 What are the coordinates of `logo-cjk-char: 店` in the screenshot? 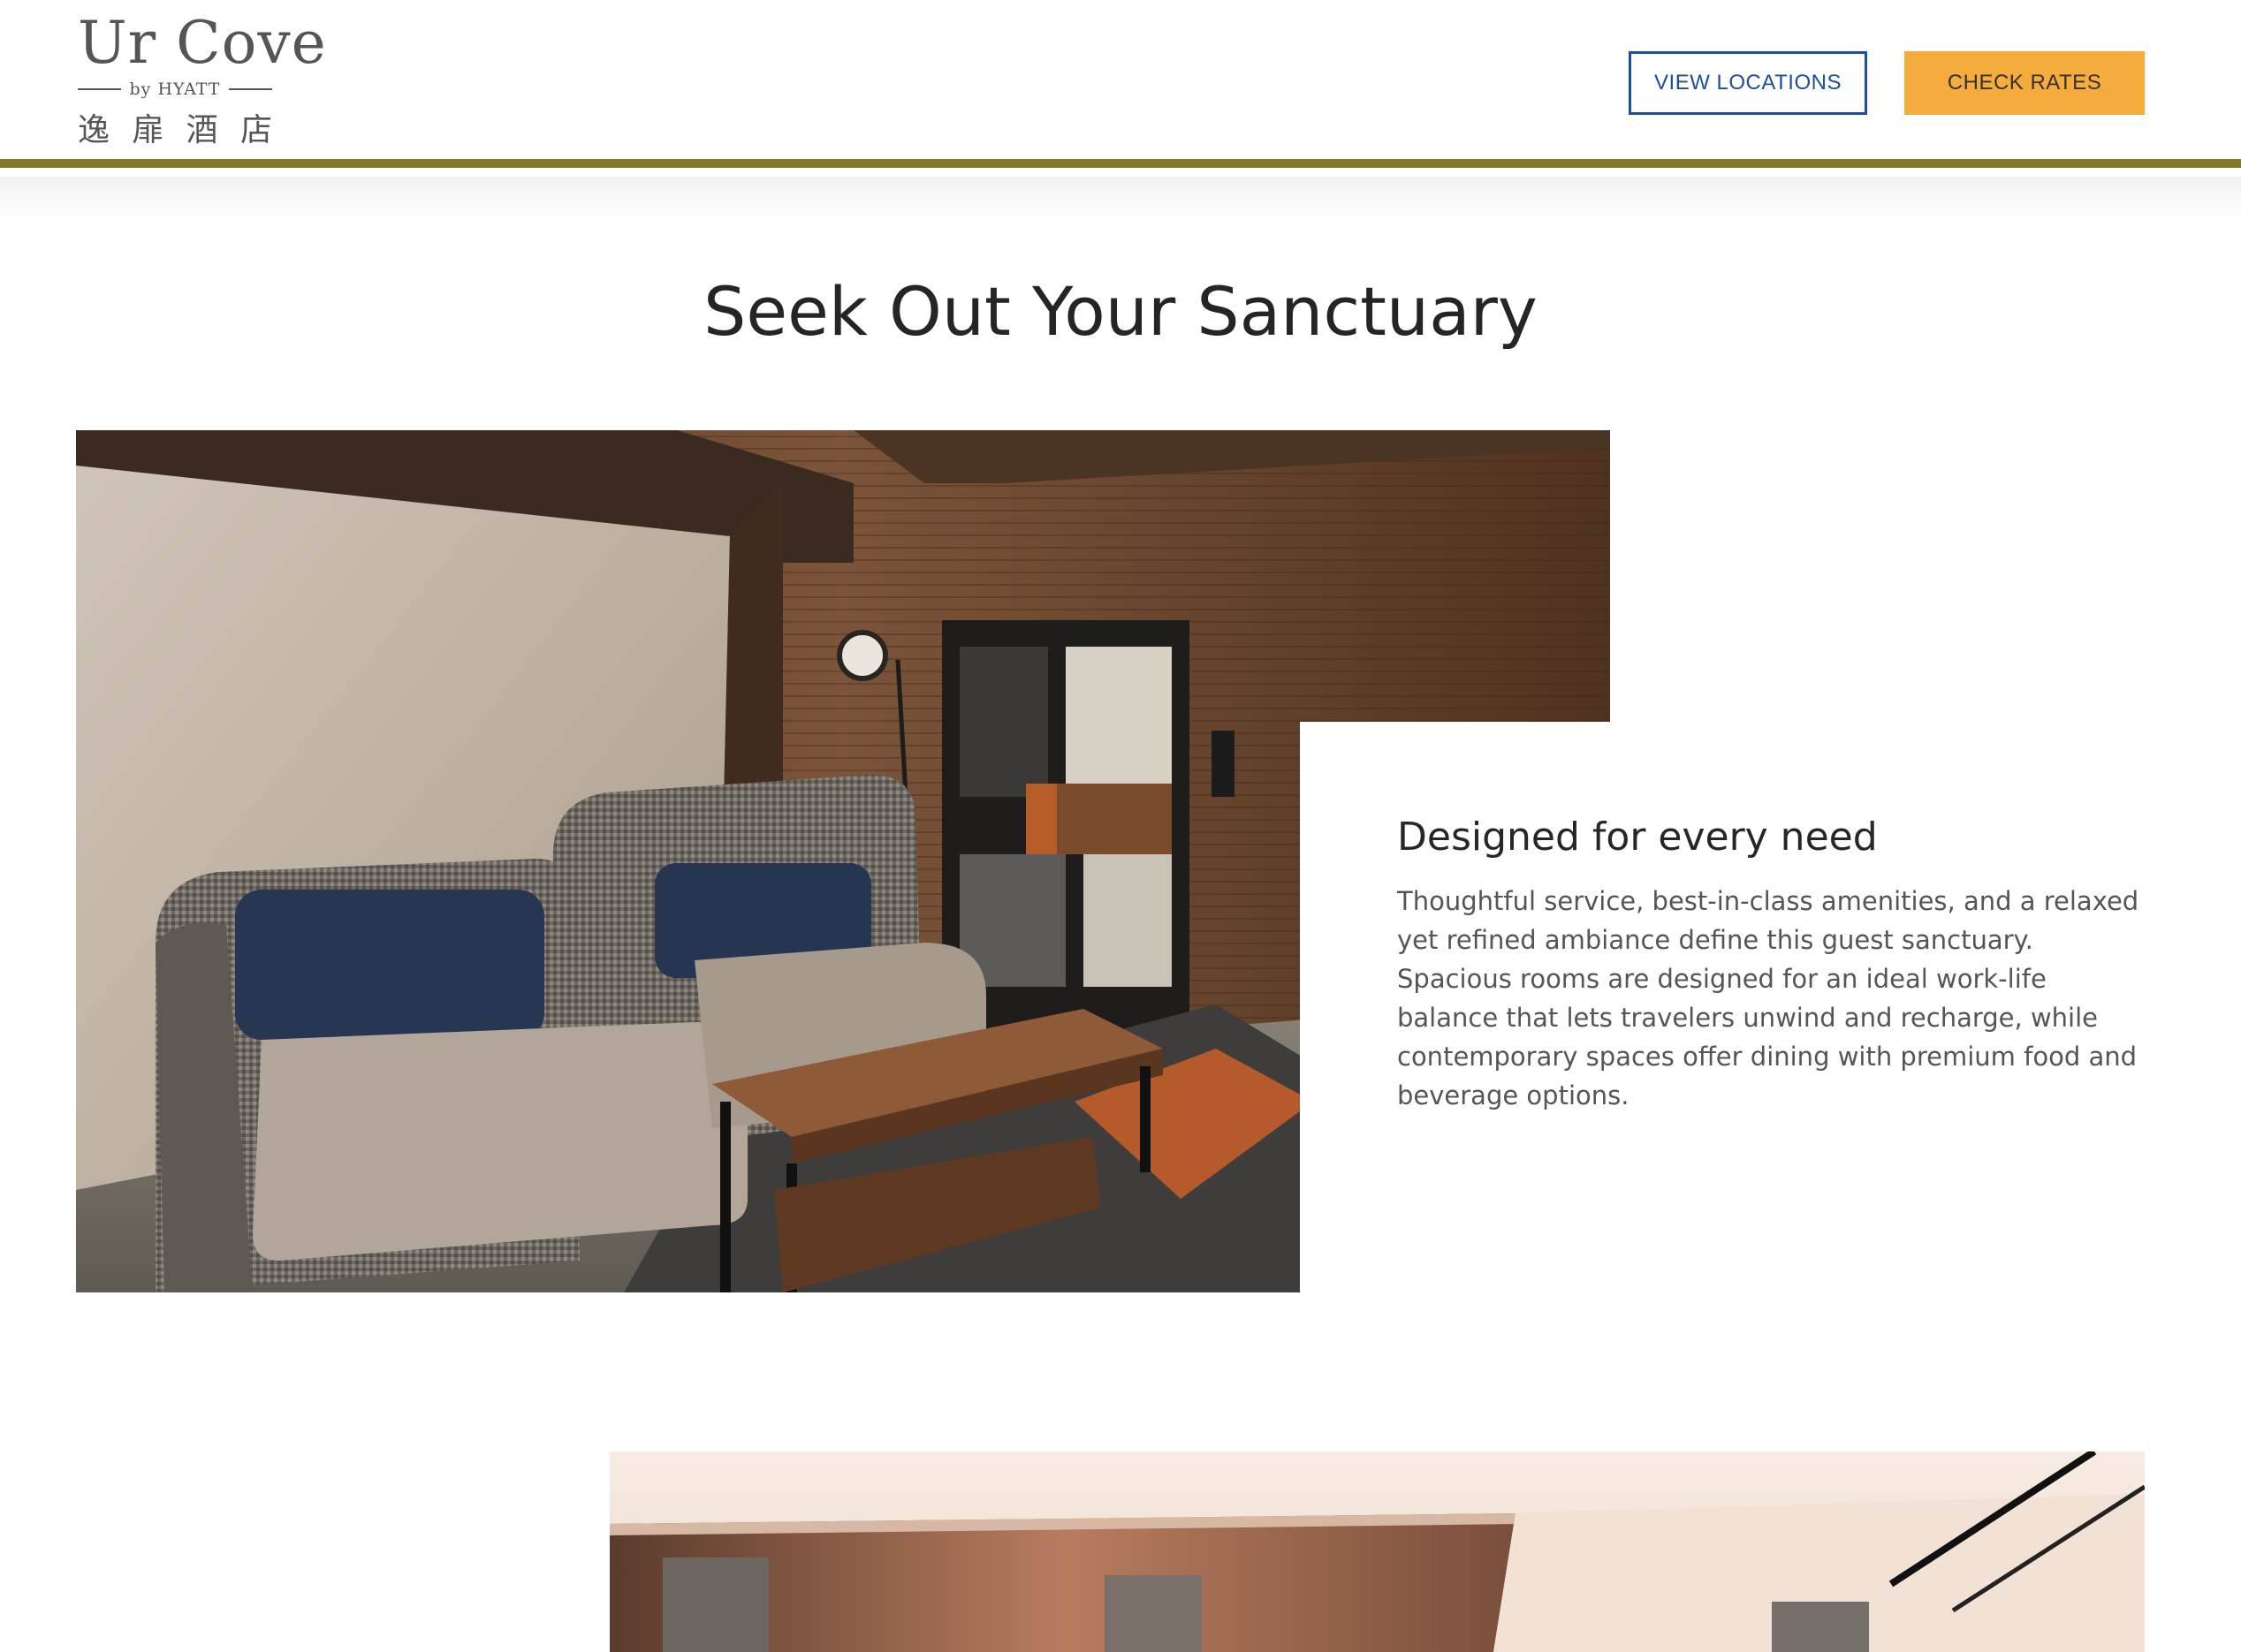 It's located at (255, 130).